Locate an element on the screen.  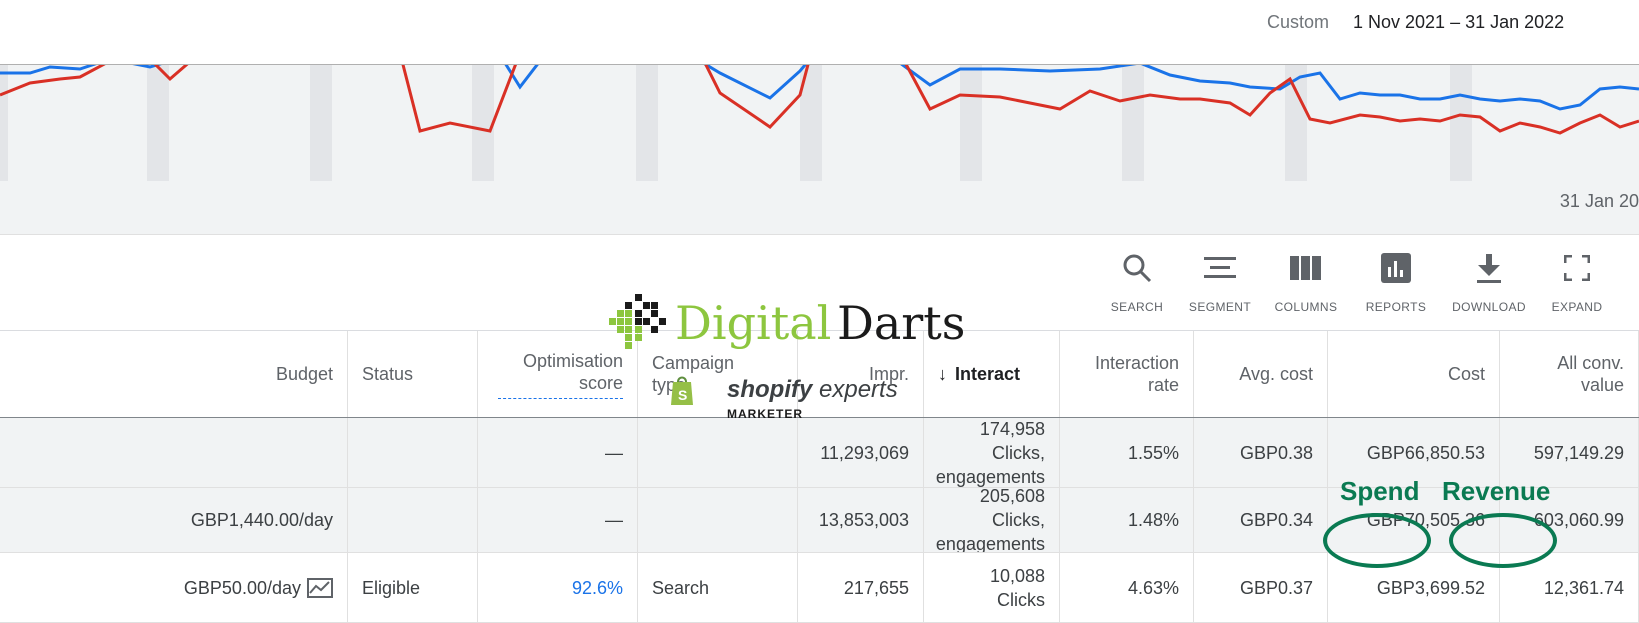
header-cost: Cost is located at coordinates (1414, 374).